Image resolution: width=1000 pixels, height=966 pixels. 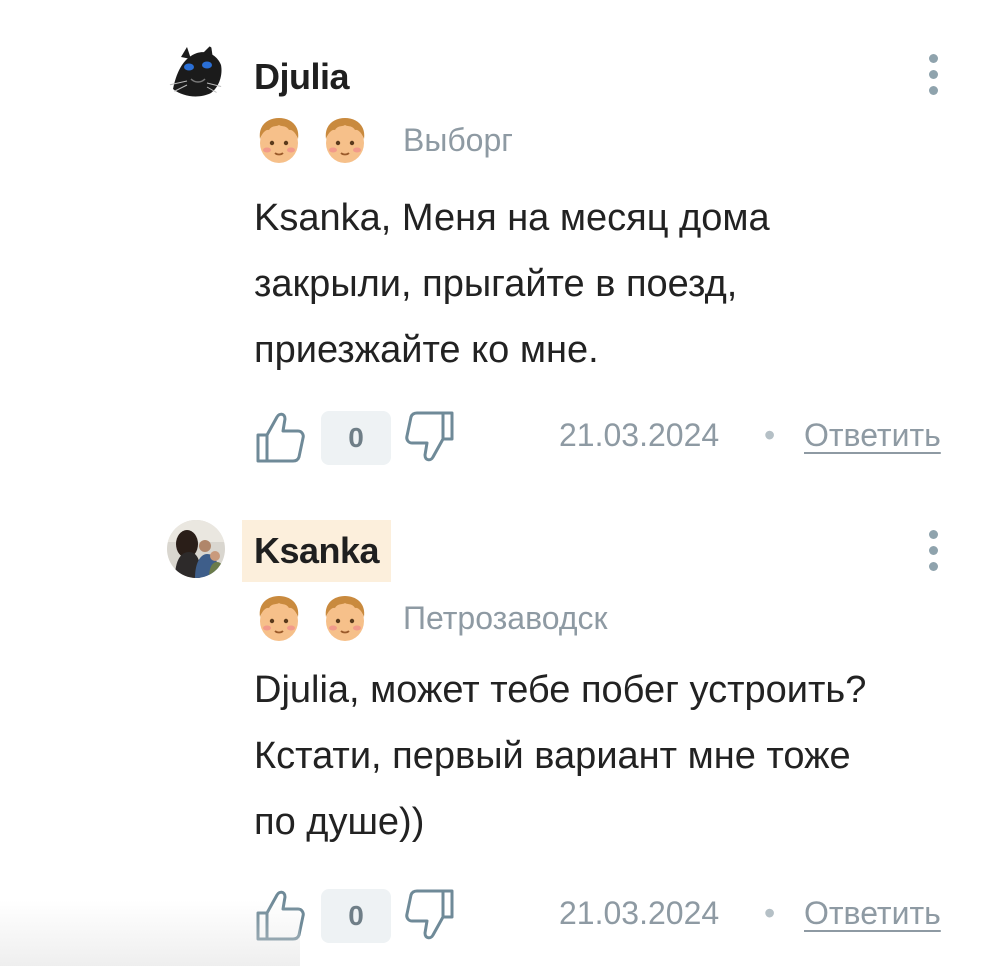 What do you see at coordinates (302, 77) in the screenshot?
I see `username: Djulia` at bounding box center [302, 77].